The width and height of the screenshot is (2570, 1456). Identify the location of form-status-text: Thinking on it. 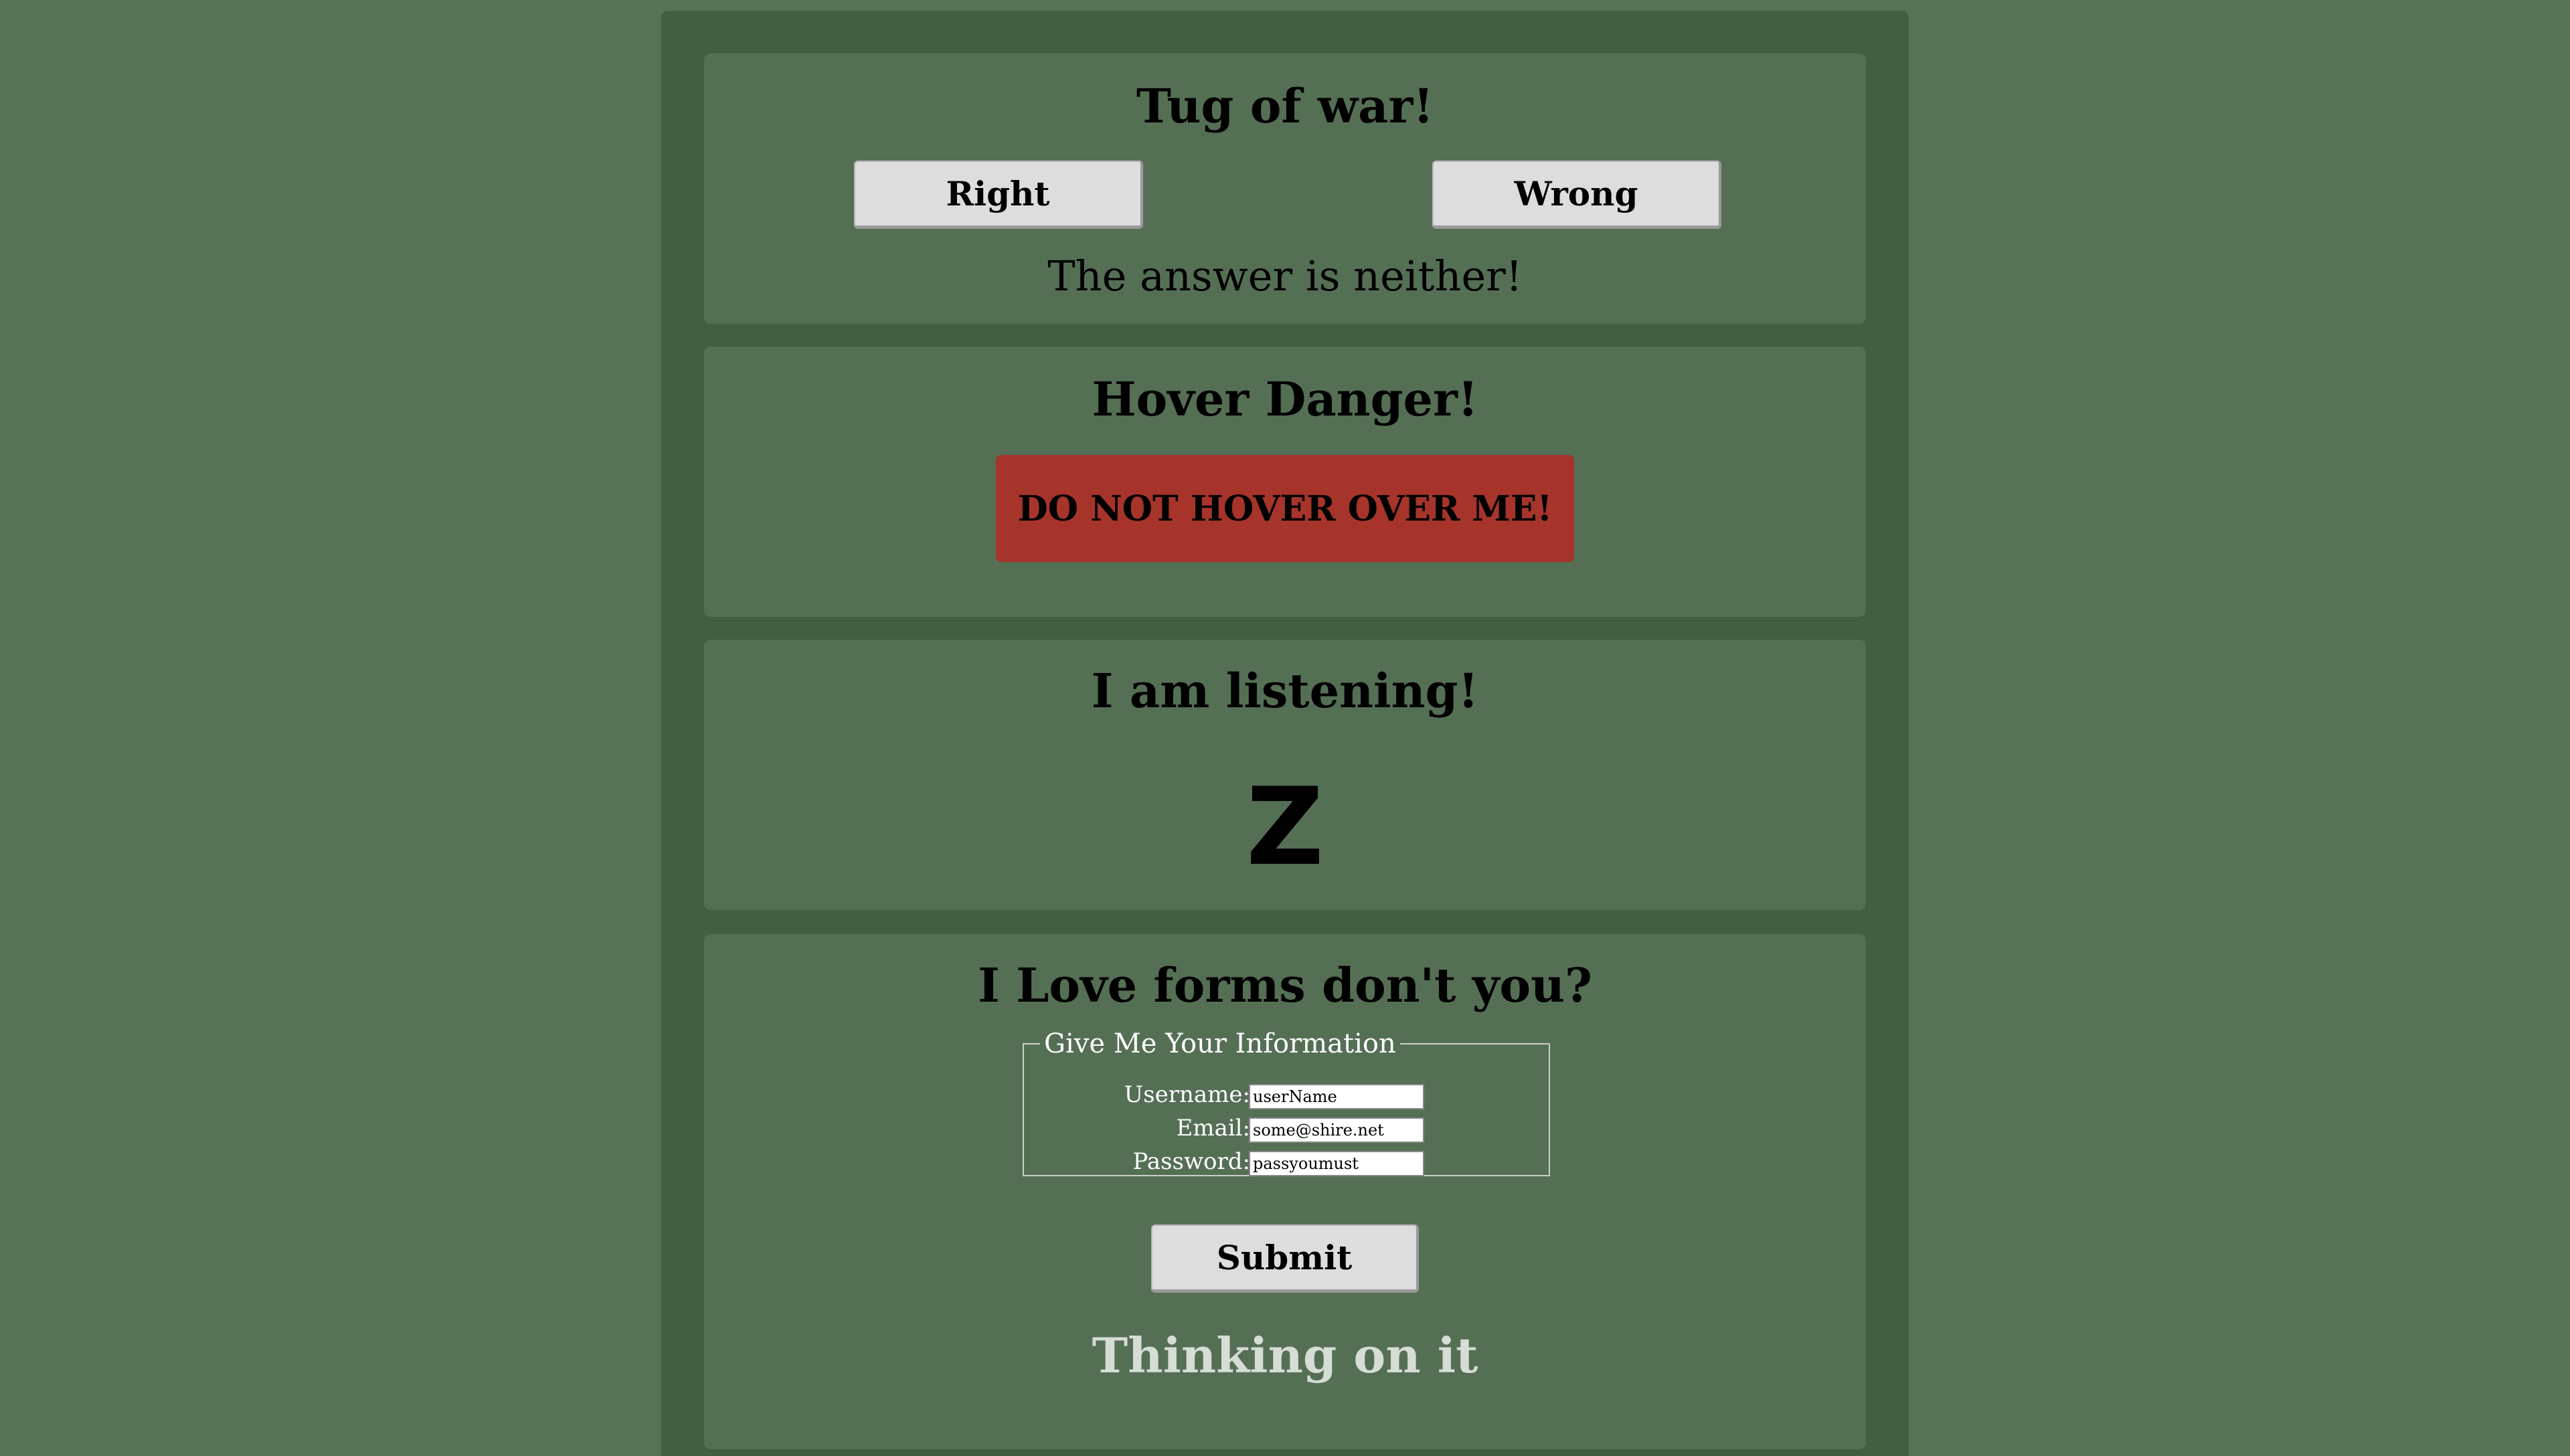
(1285, 1355).